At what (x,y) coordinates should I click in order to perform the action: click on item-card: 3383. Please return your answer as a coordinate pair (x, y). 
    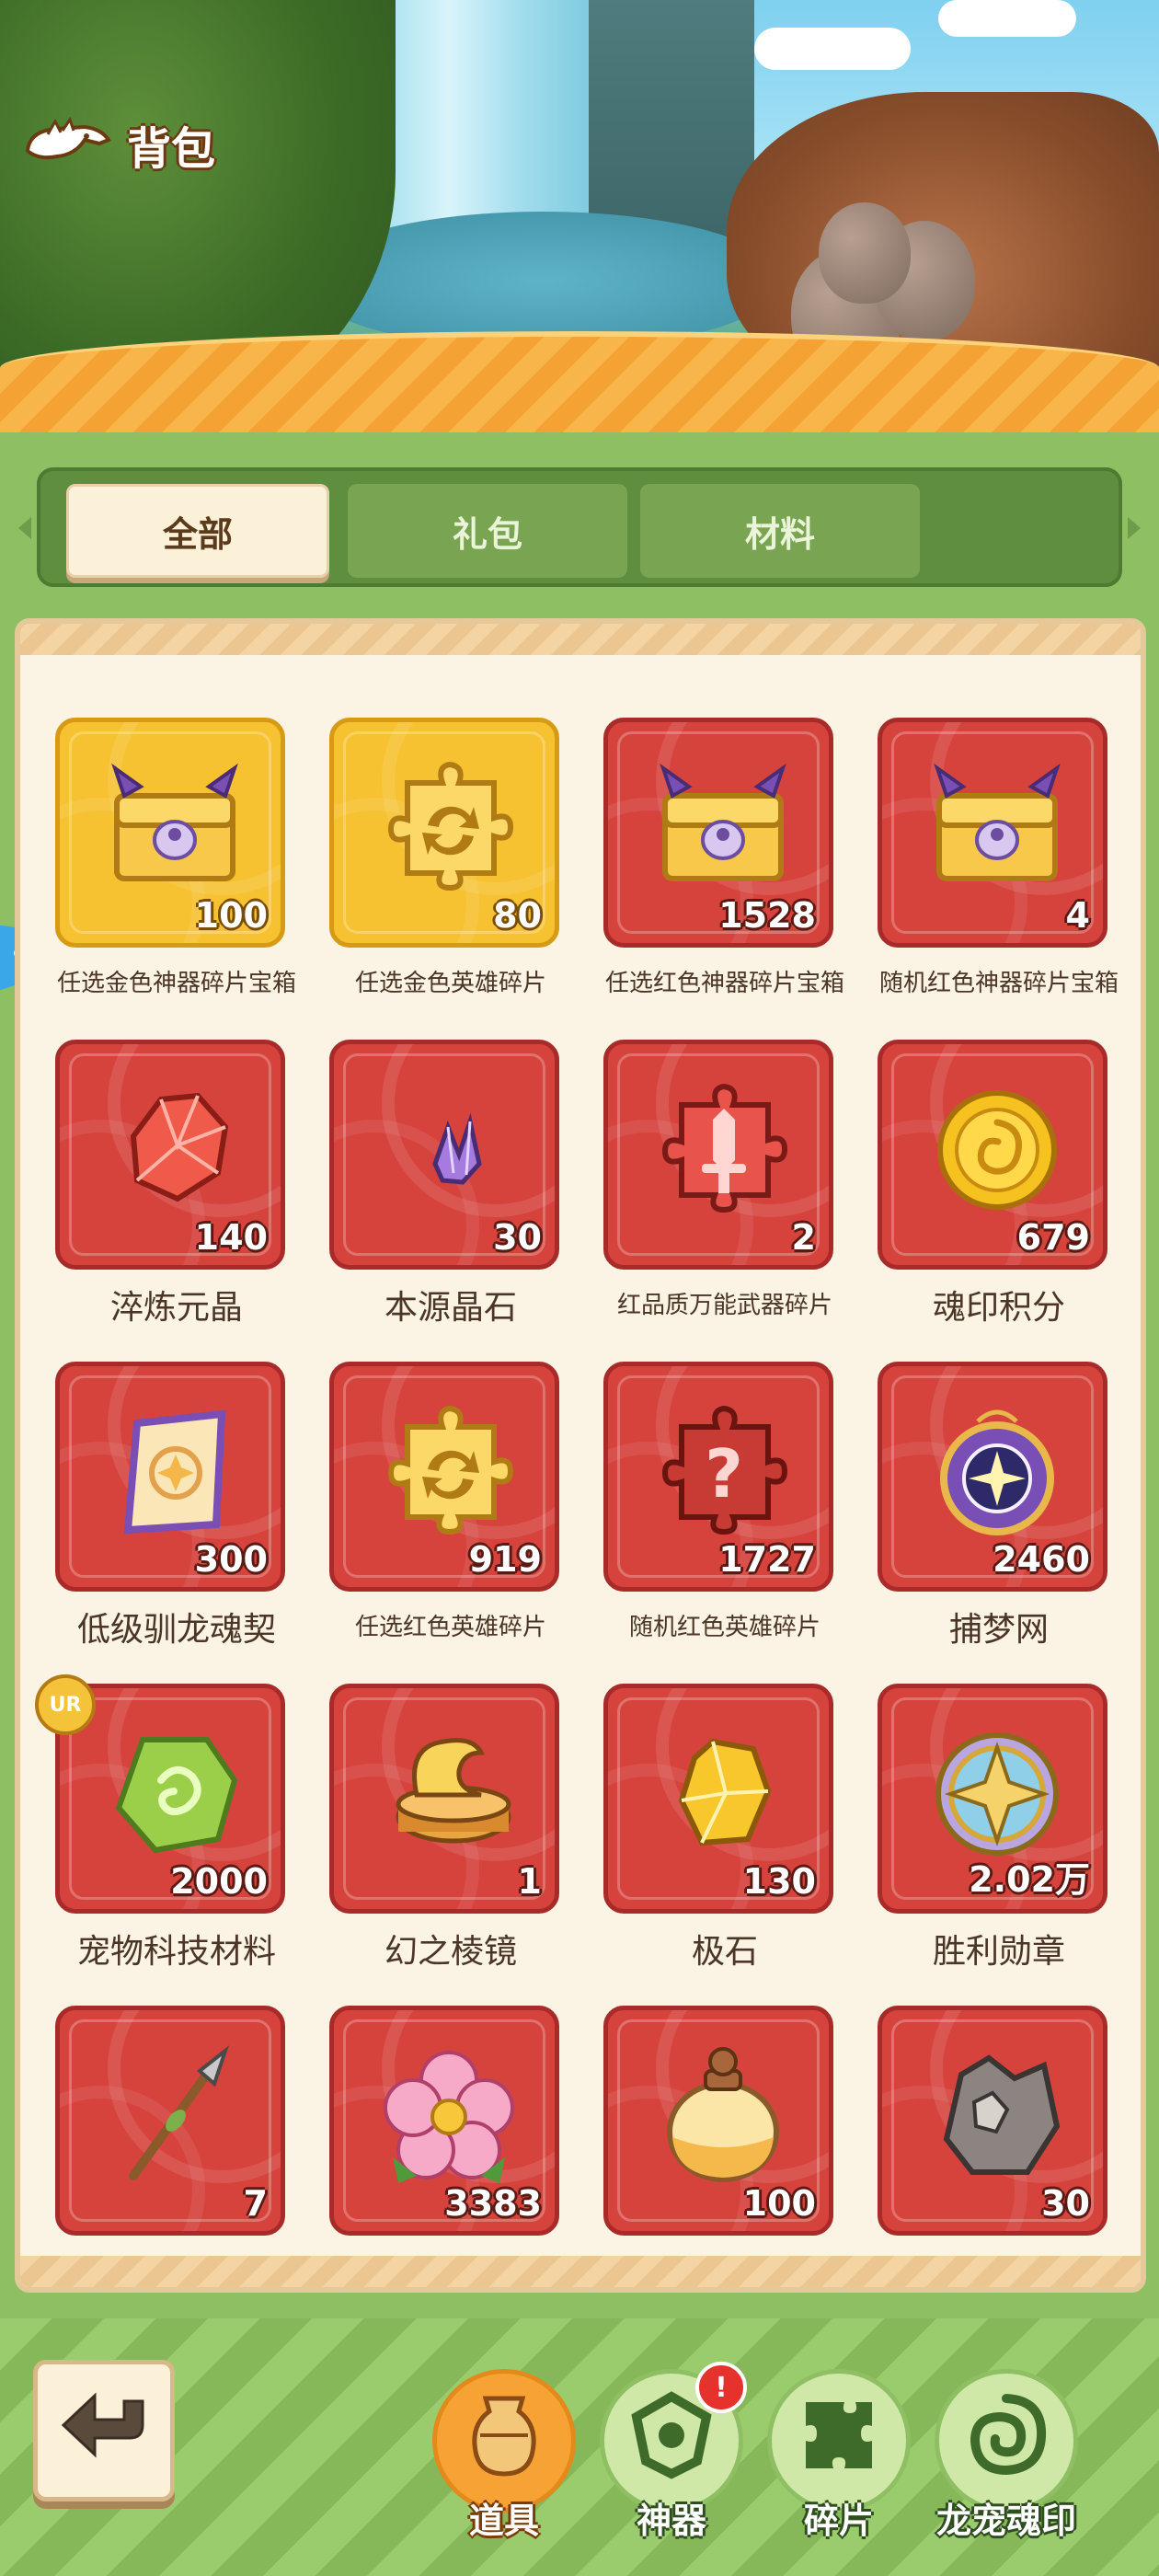
    Looking at the image, I should click on (444, 2121).